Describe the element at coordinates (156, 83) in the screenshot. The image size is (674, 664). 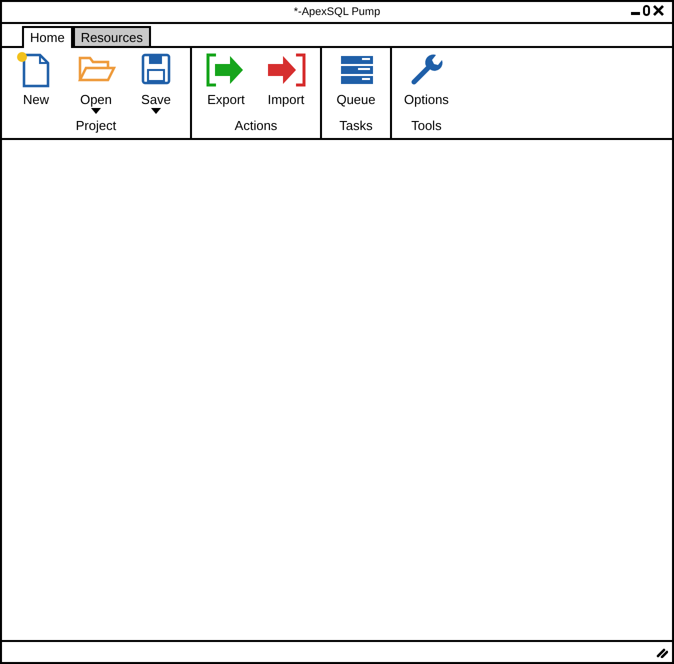
I see `ribbon-button: Save` at that location.